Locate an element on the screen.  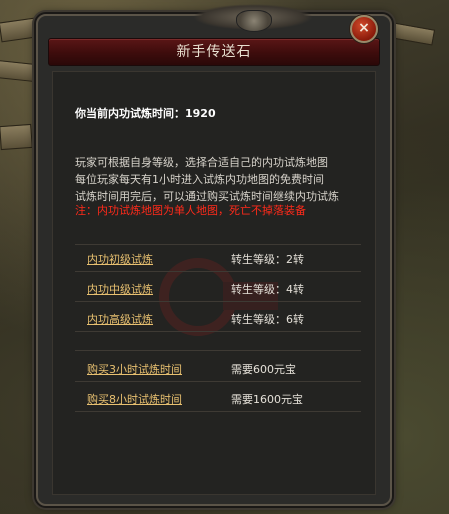
dialog-title: 新手传送石 is located at coordinates (214, 52).